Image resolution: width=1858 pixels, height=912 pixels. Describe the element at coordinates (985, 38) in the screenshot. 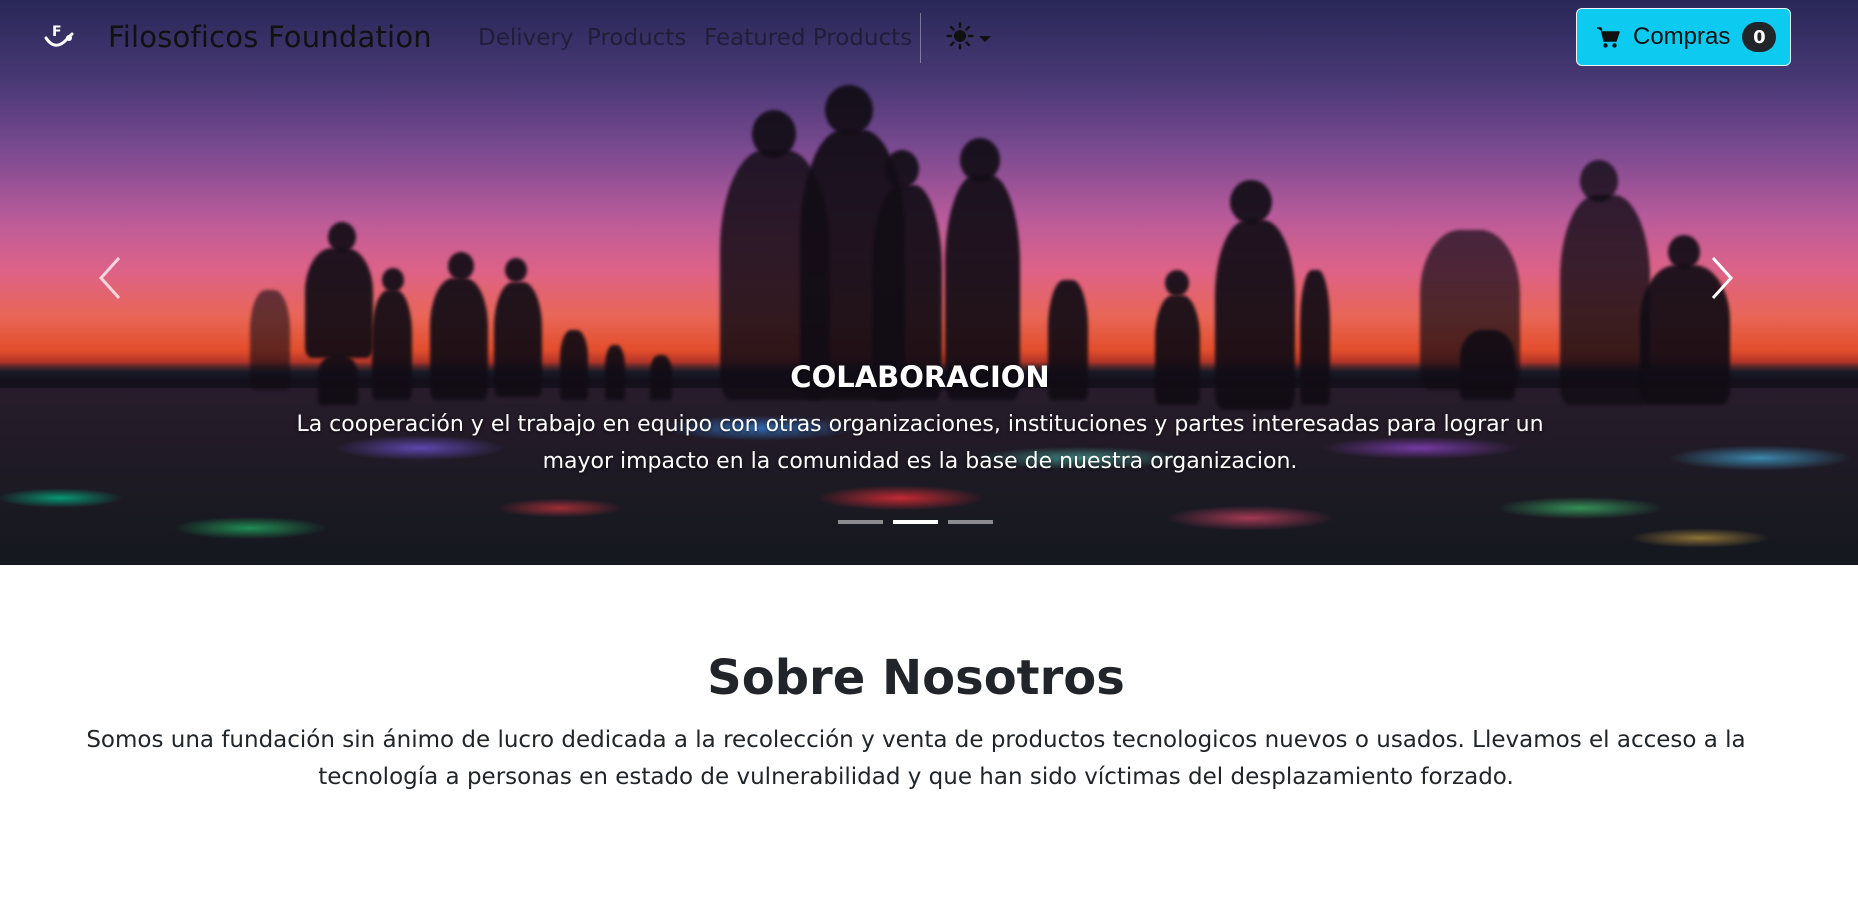

I see `chevron-down-icon` at that location.